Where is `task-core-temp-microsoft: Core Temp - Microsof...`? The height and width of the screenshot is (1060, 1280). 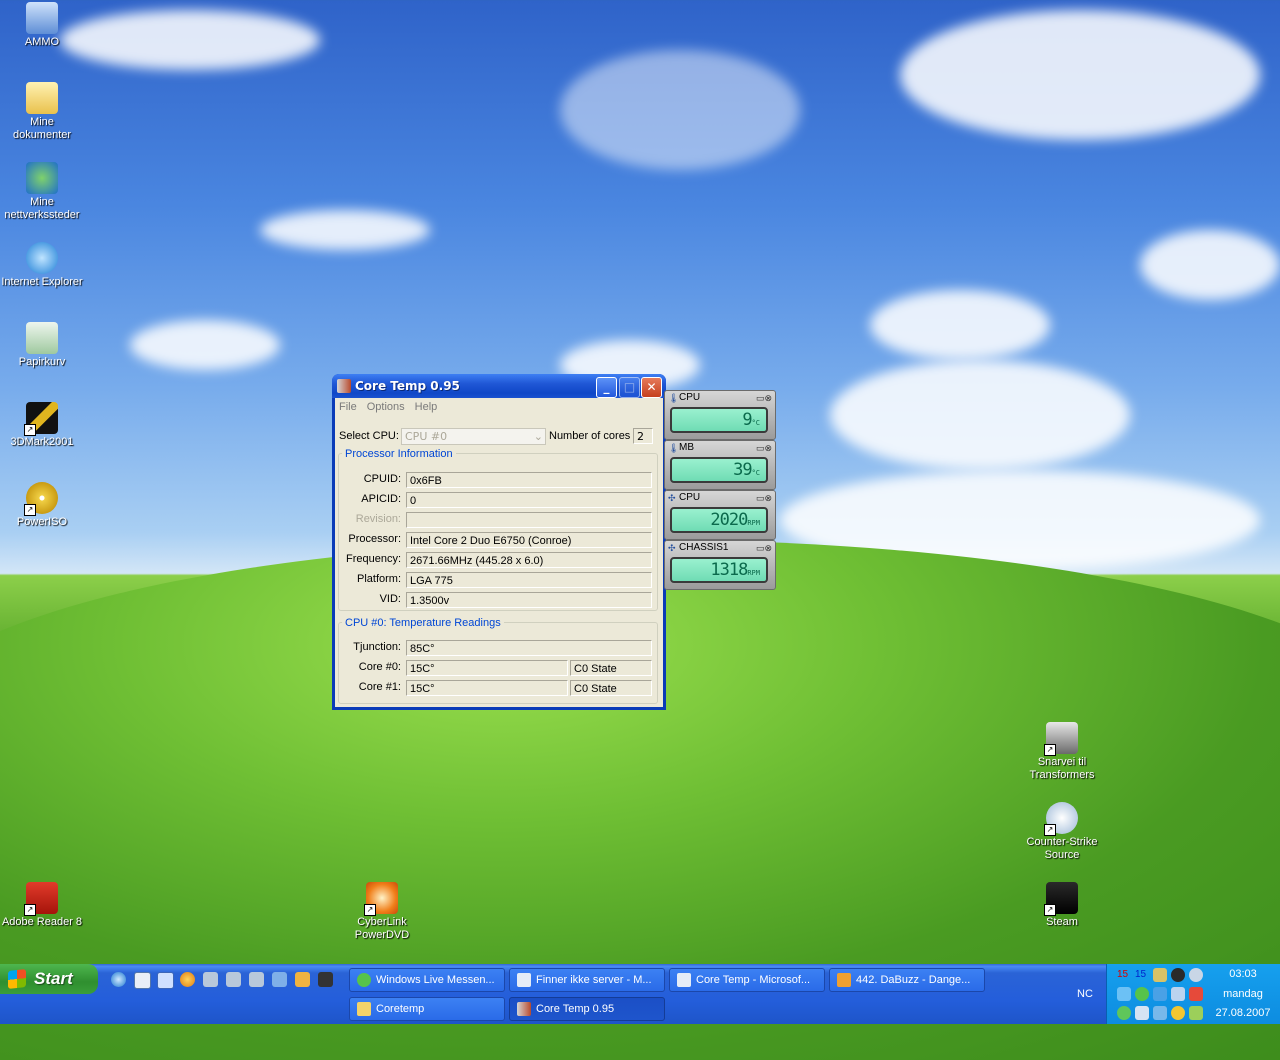
task-core-temp-microsoft: Core Temp - Microsof... is located at coordinates (747, 980).